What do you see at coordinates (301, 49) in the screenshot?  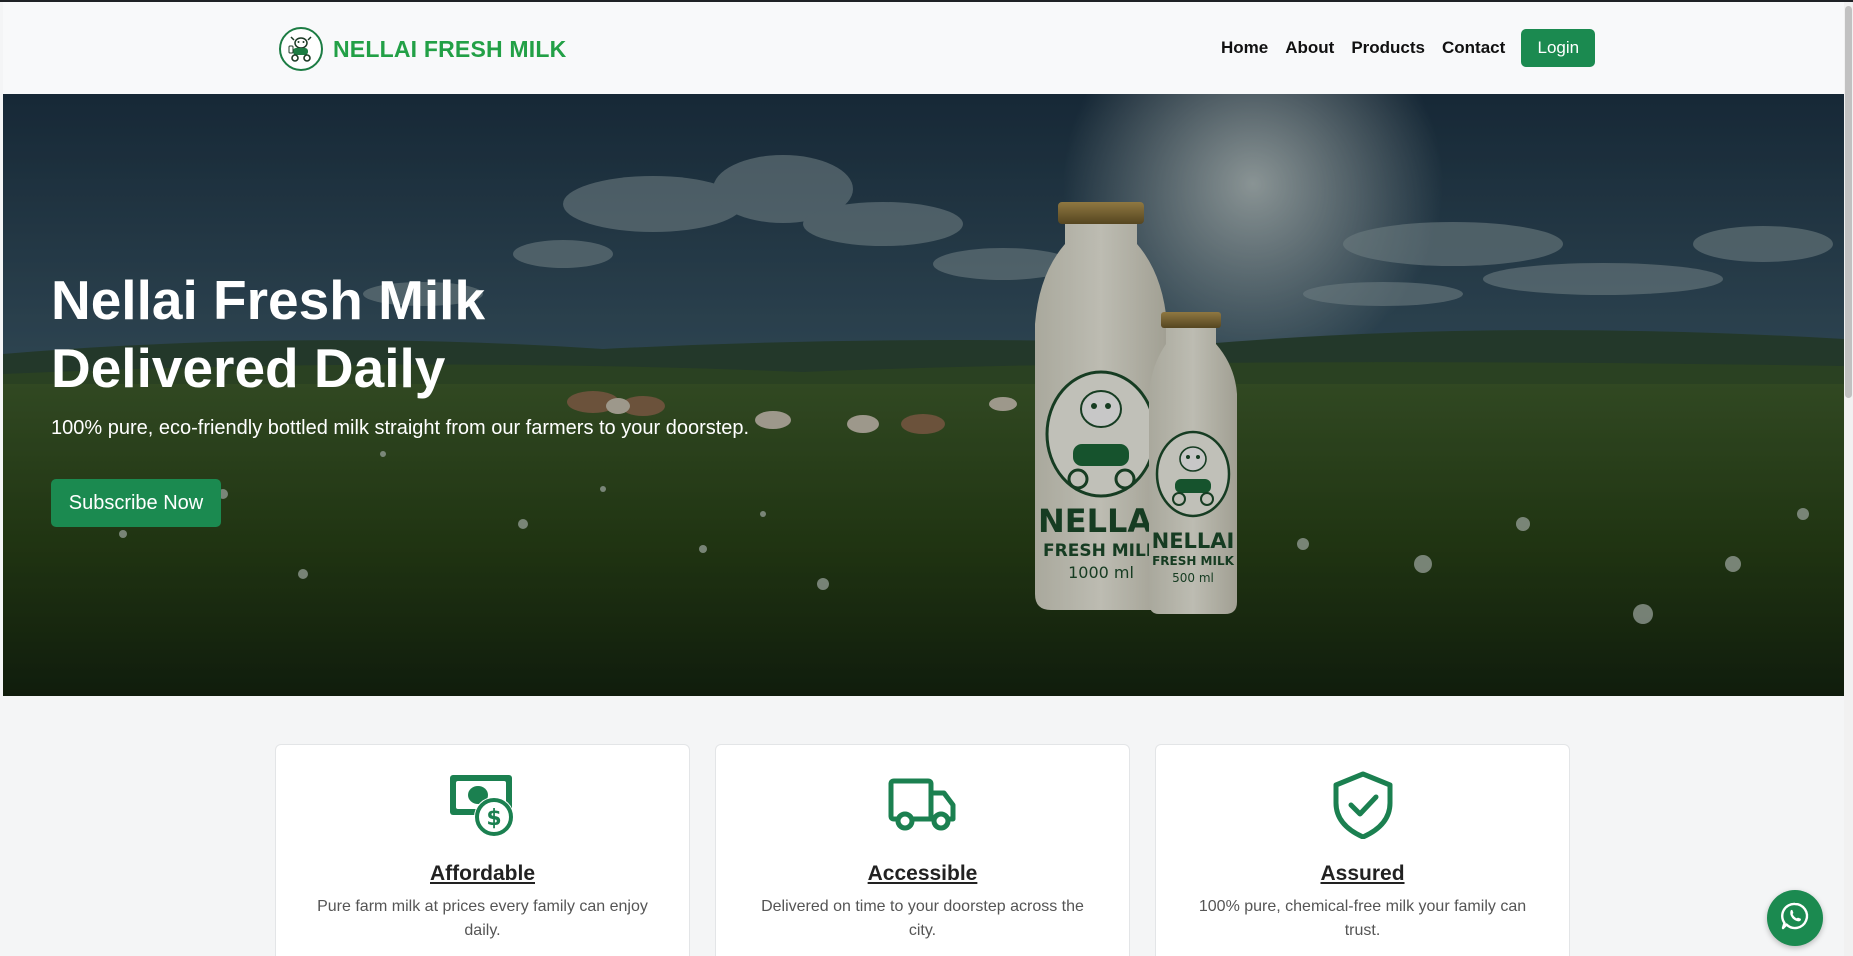 I see `brand-logo-icon` at bounding box center [301, 49].